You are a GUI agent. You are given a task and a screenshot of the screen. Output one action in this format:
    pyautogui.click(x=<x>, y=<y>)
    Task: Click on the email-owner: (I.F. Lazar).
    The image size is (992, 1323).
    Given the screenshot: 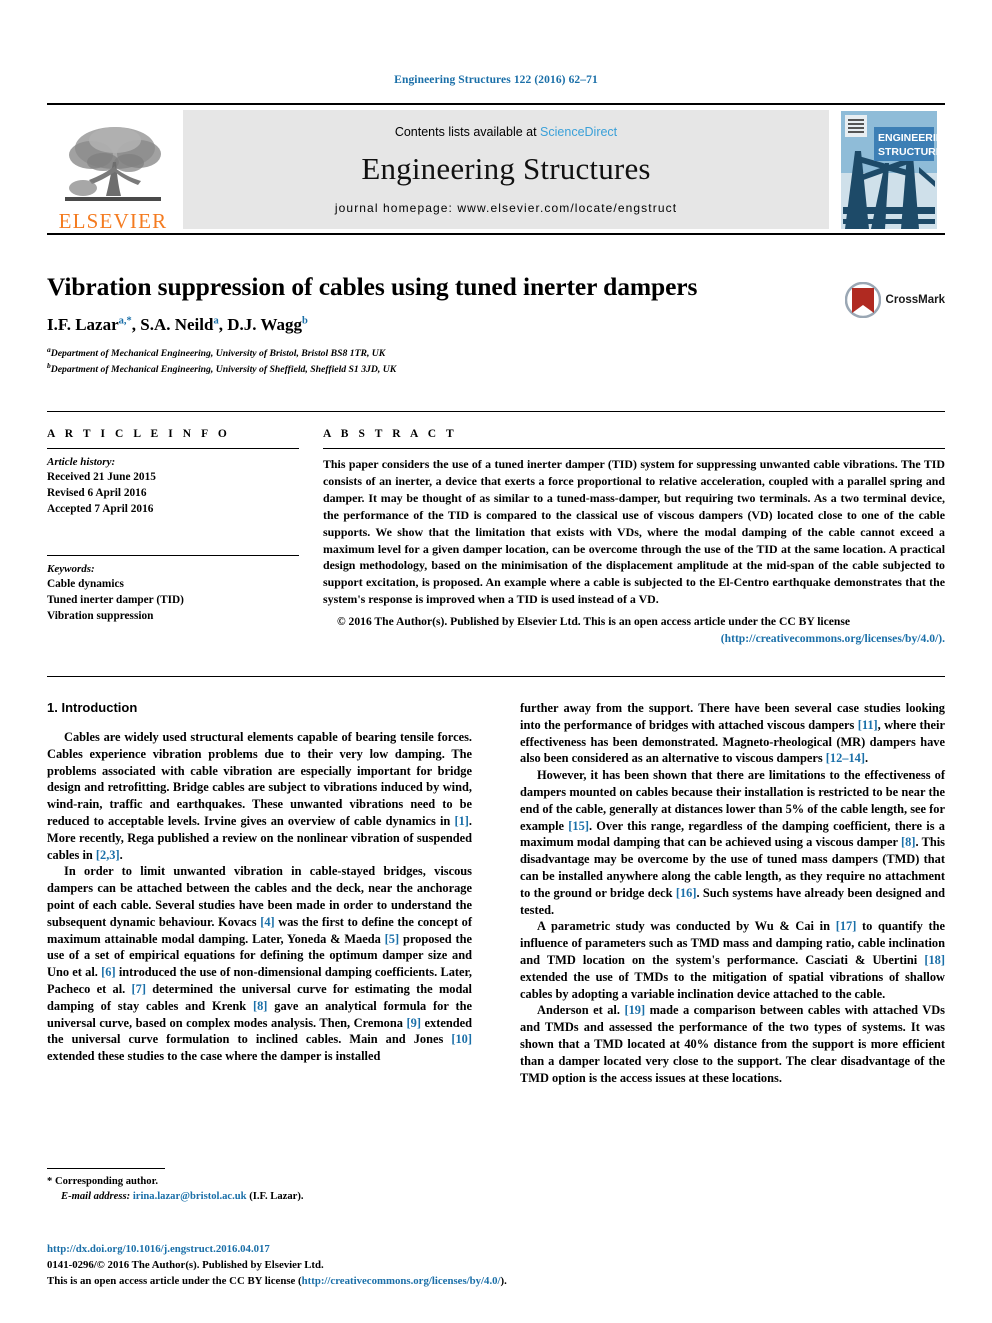 What is the action you would take?
    pyautogui.click(x=276, y=1197)
    